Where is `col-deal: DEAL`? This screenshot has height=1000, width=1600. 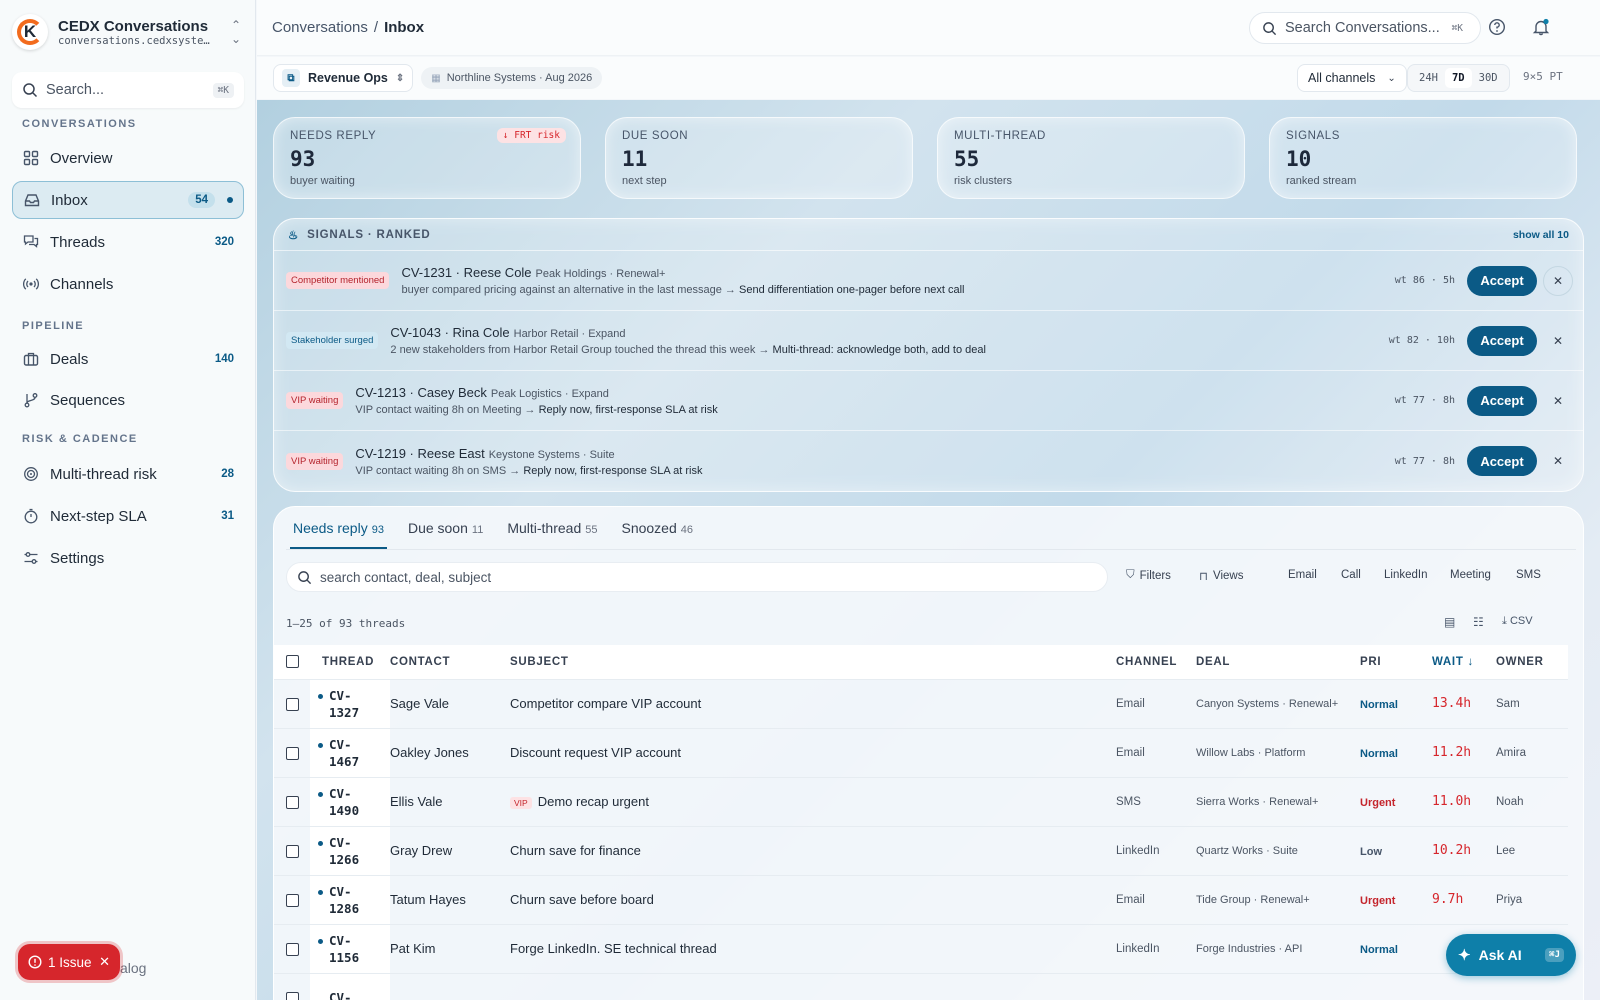
col-deal: DEAL is located at coordinates (1278, 662).